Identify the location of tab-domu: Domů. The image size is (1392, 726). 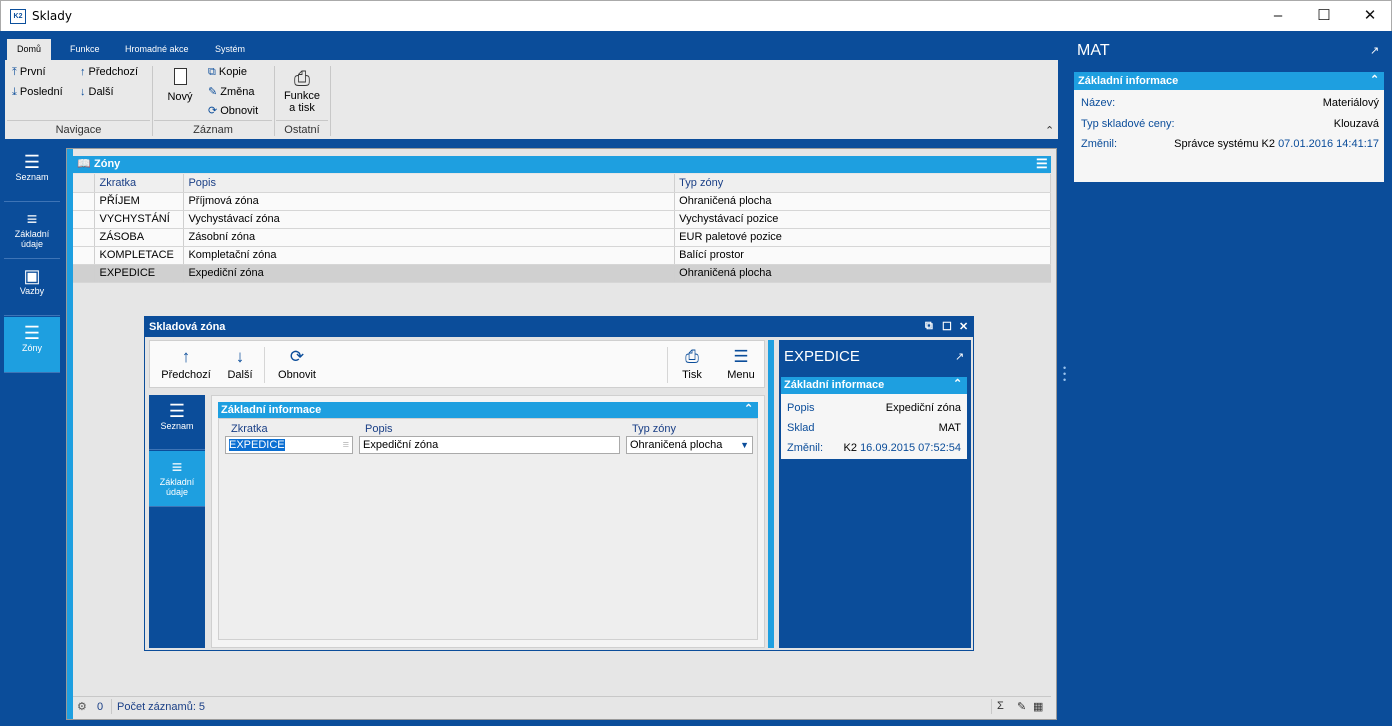
(29, 49).